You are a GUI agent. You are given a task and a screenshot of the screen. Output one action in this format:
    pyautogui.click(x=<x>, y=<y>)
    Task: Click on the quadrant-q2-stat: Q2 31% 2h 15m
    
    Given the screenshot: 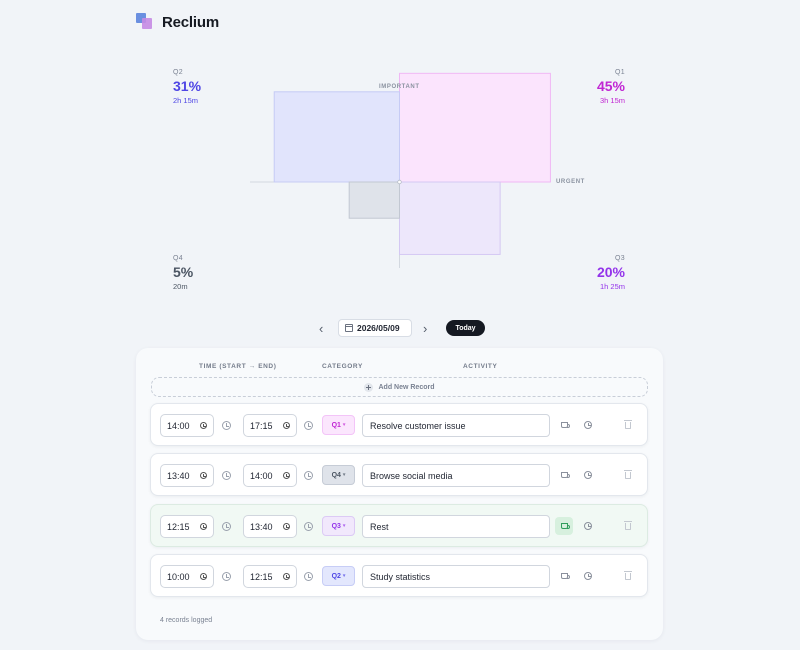 What is the action you would take?
    pyautogui.click(x=187, y=87)
    